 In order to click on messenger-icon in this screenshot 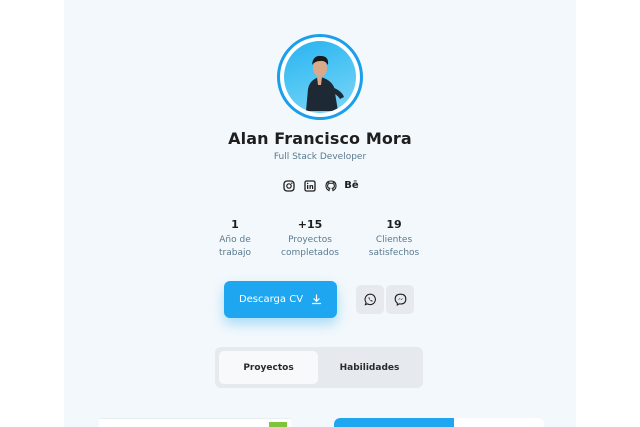, I will do `click(400, 299)`.